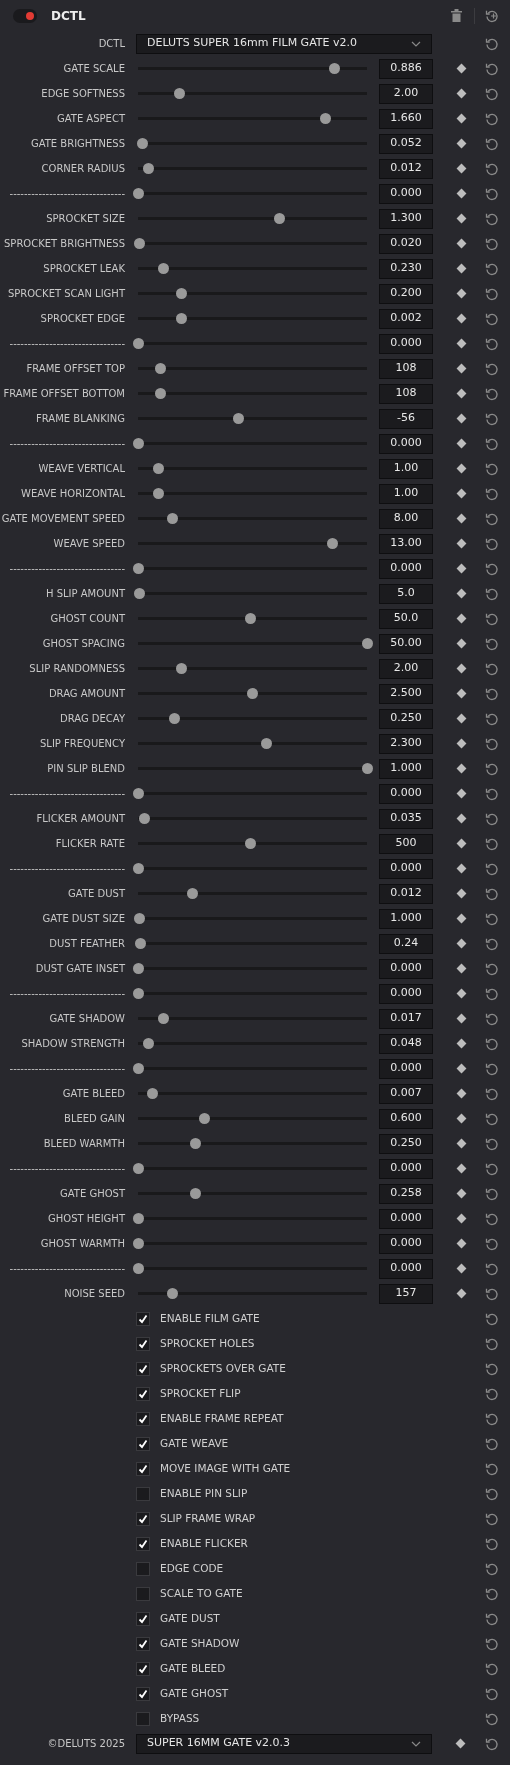  Describe the element at coordinates (406, 368) in the screenshot. I see `value-field: 108` at that location.